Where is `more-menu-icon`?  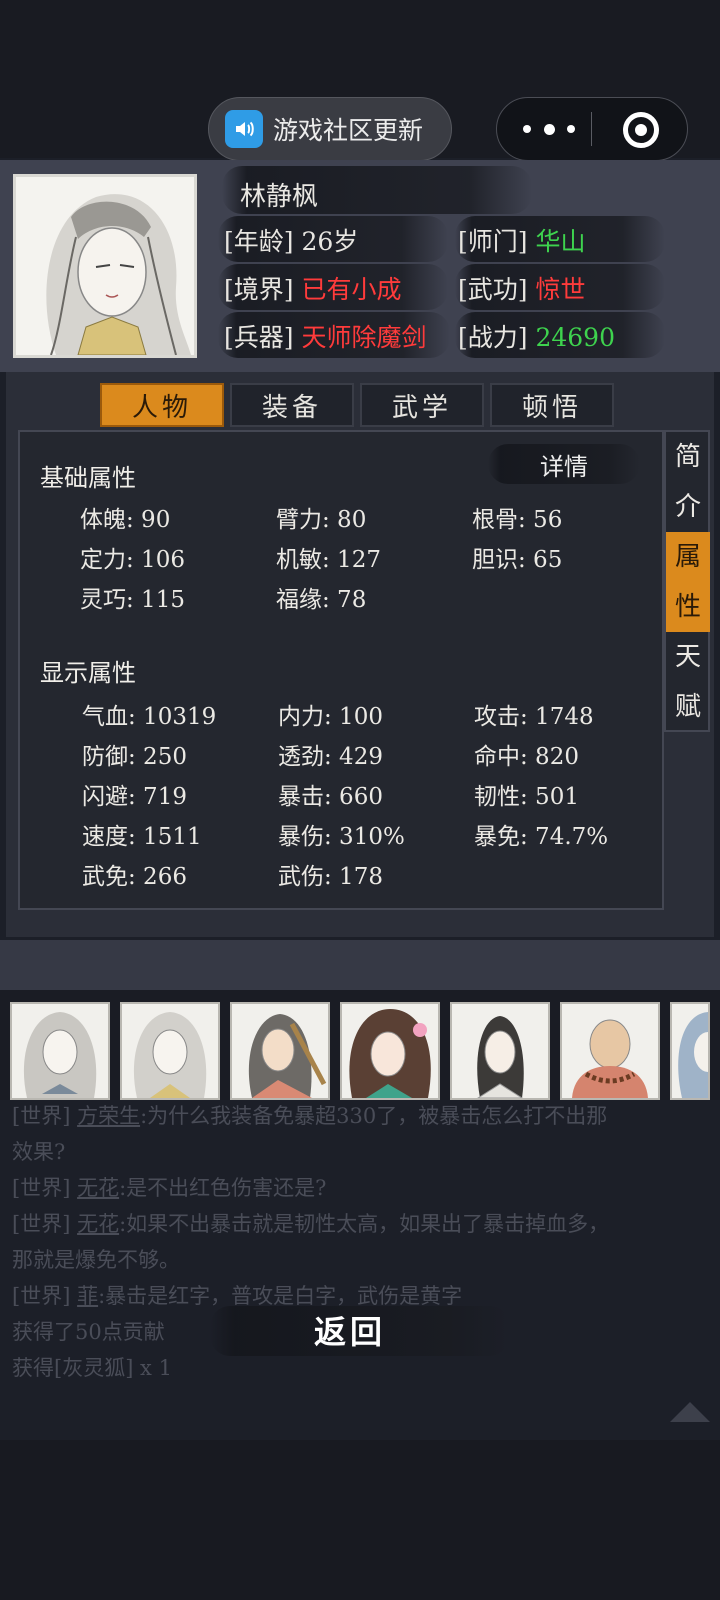
more-menu-icon is located at coordinates (549, 129).